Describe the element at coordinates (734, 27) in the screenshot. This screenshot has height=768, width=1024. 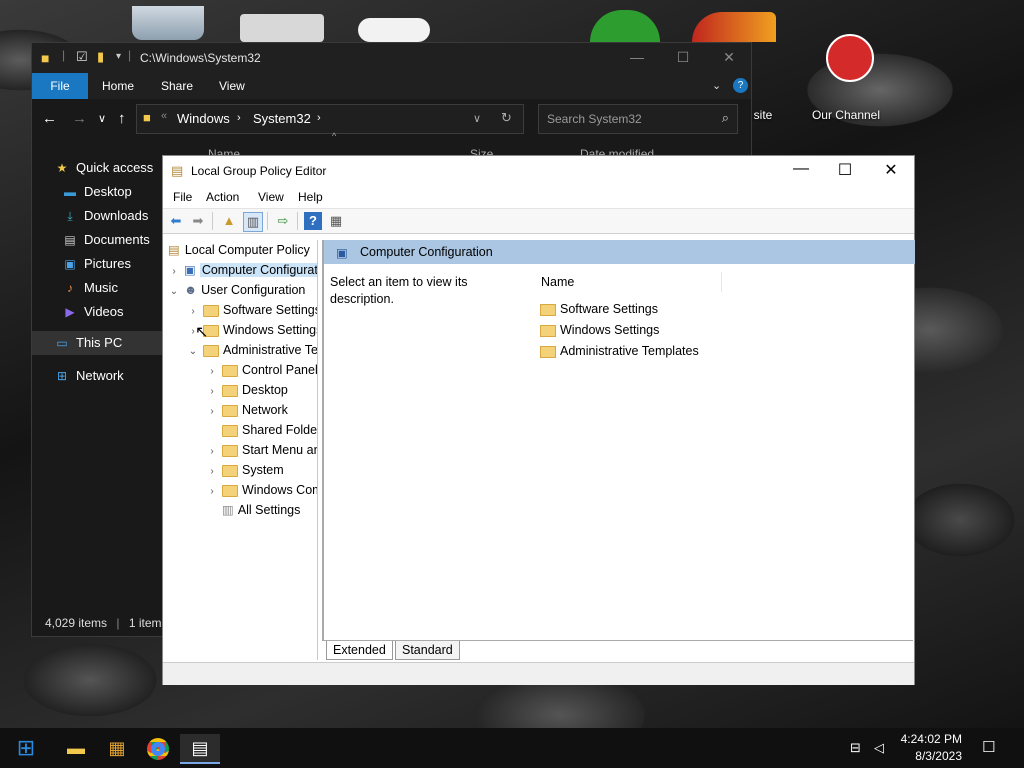
I see `game-logo-icon` at that location.